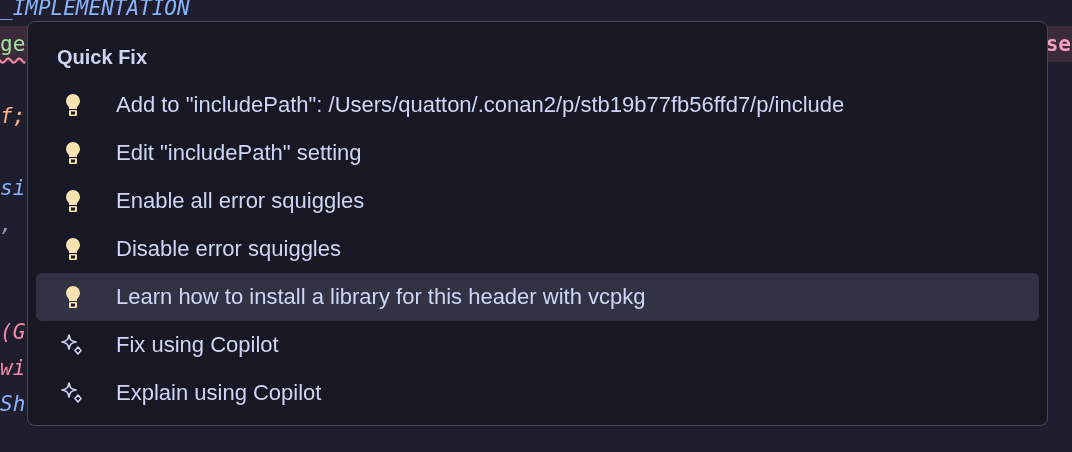 The width and height of the screenshot is (1072, 452). Describe the element at coordinates (13, 332) in the screenshot. I see `code-text: (G` at that location.